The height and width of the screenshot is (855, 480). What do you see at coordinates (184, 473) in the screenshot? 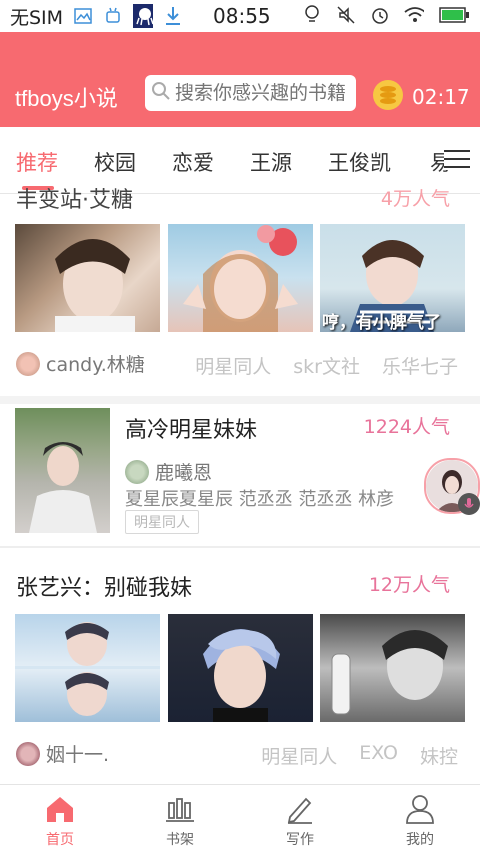
I see `author-name: 鹿曦恩` at bounding box center [184, 473].